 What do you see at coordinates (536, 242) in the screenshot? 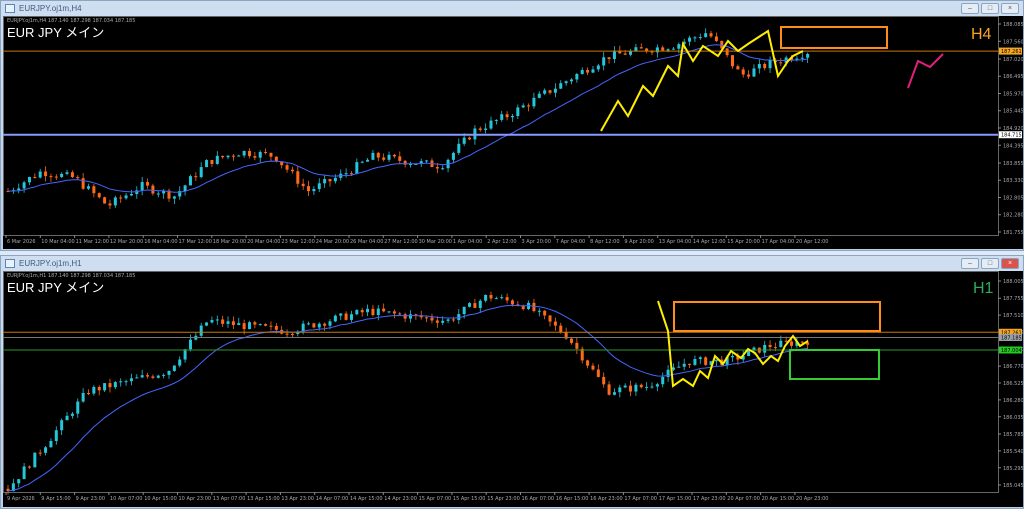
I see `time-tick-label: 3 Apr 20:00` at bounding box center [536, 242].